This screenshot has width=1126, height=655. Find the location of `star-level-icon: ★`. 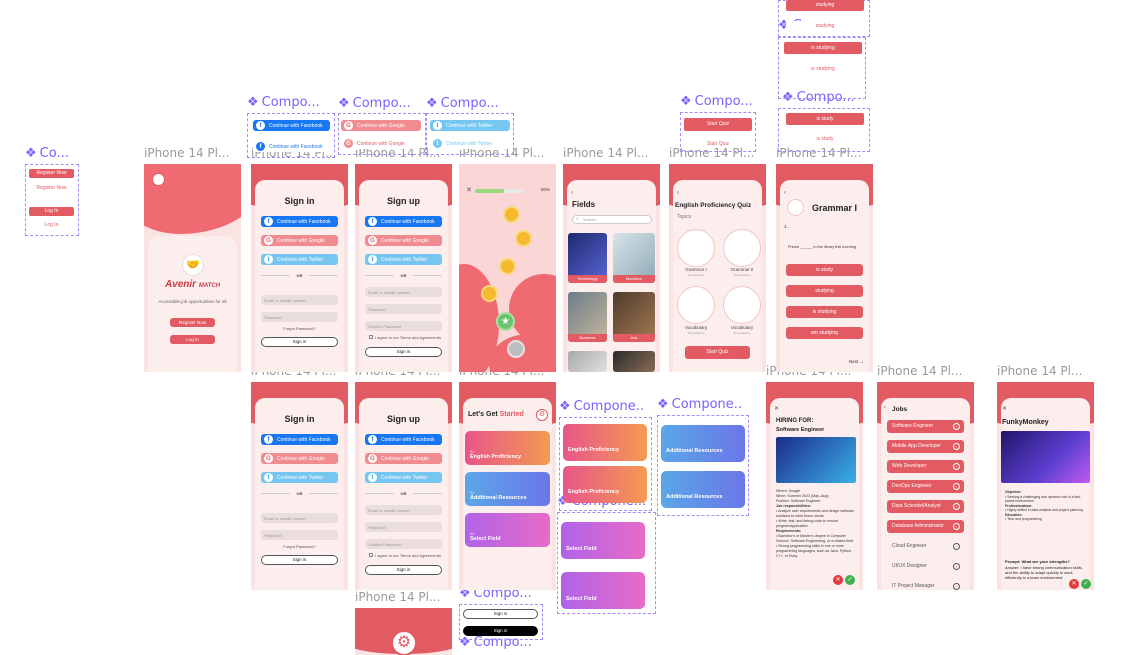

star-level-icon: ★ is located at coordinates (505, 321).